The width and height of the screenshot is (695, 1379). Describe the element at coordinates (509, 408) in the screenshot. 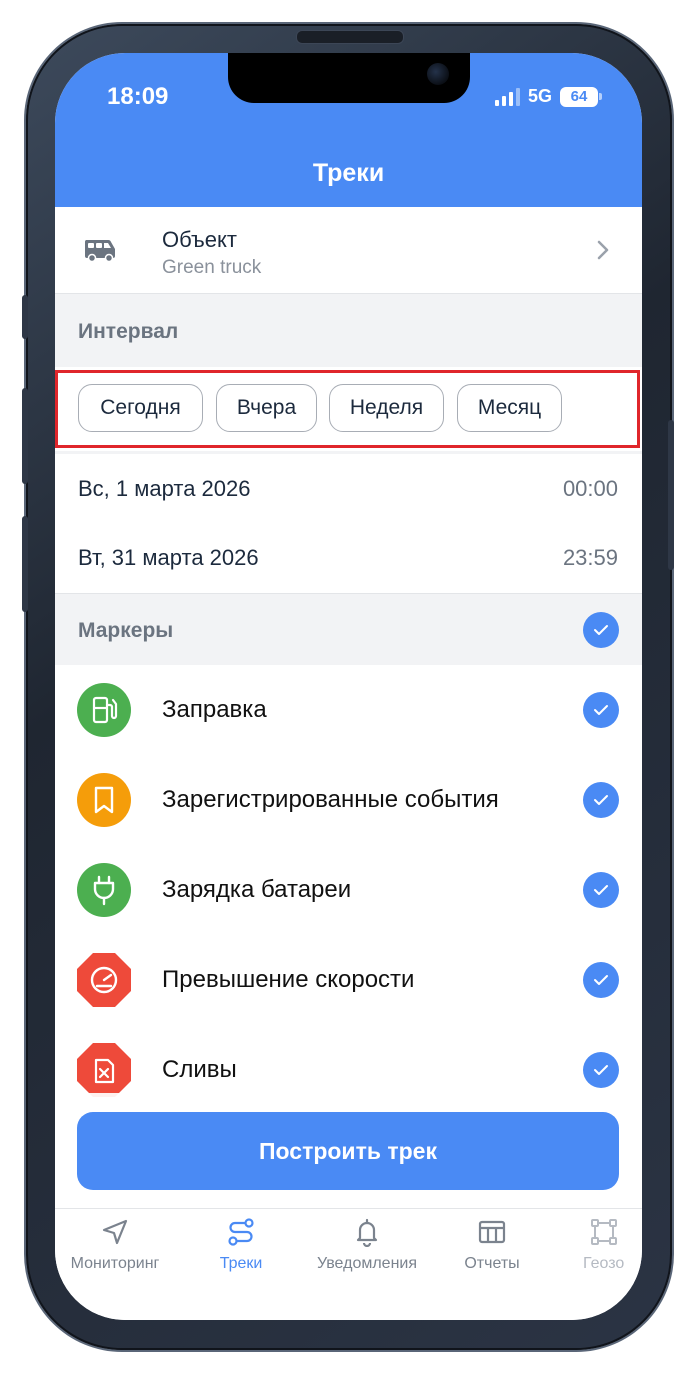

I see `chip-month: Месяц` at that location.